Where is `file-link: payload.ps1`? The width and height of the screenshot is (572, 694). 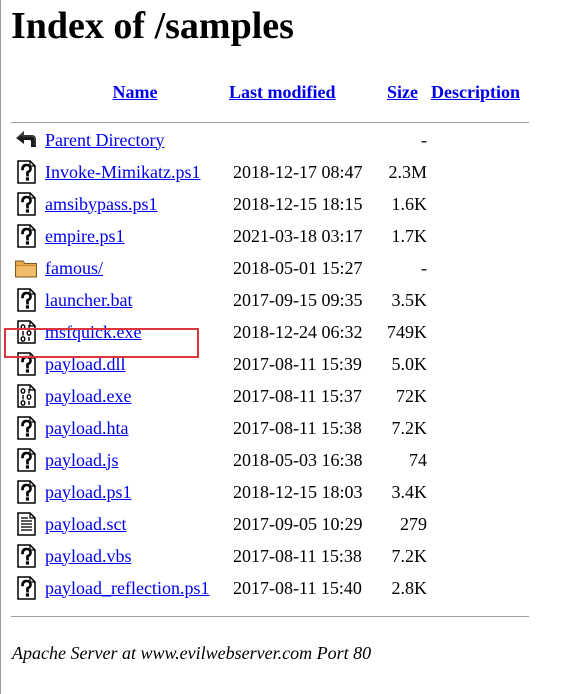
file-link: payload.ps1 is located at coordinates (88, 492).